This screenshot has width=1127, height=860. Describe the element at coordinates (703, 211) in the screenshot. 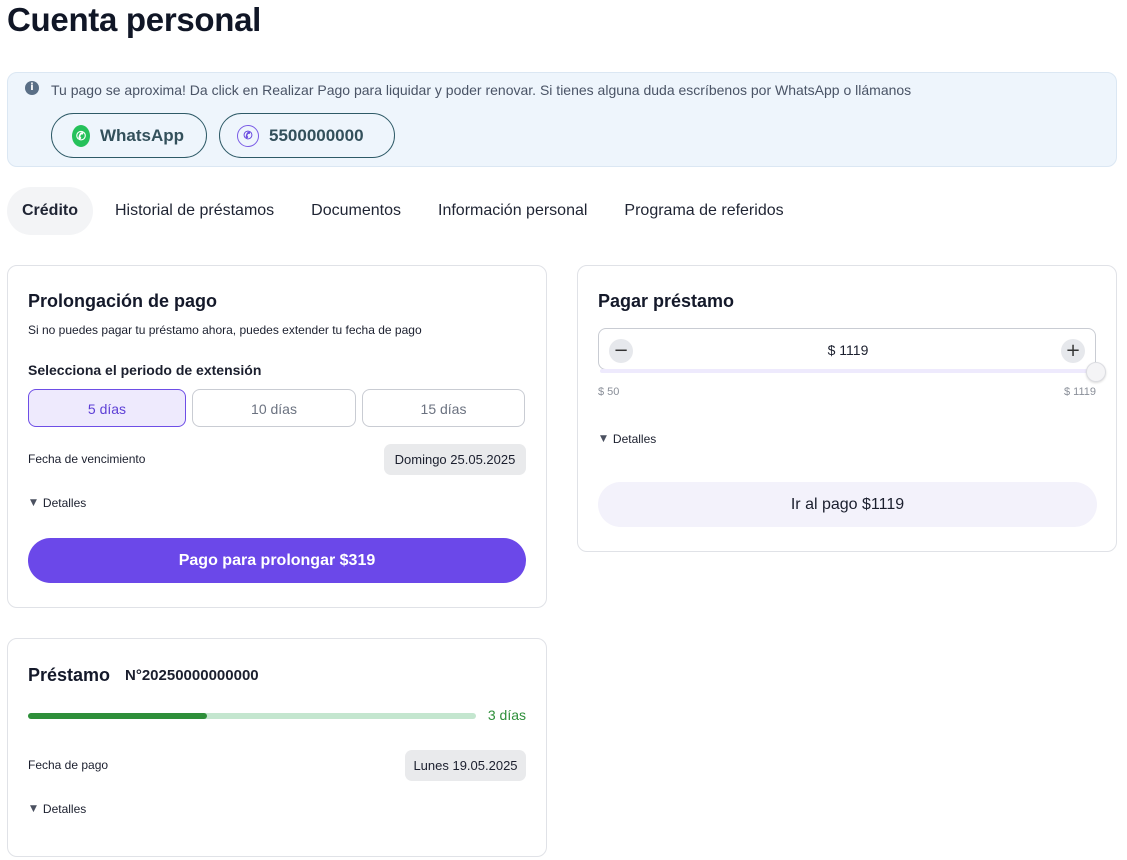

I see `tab-referidos: Programa de referidos` at that location.